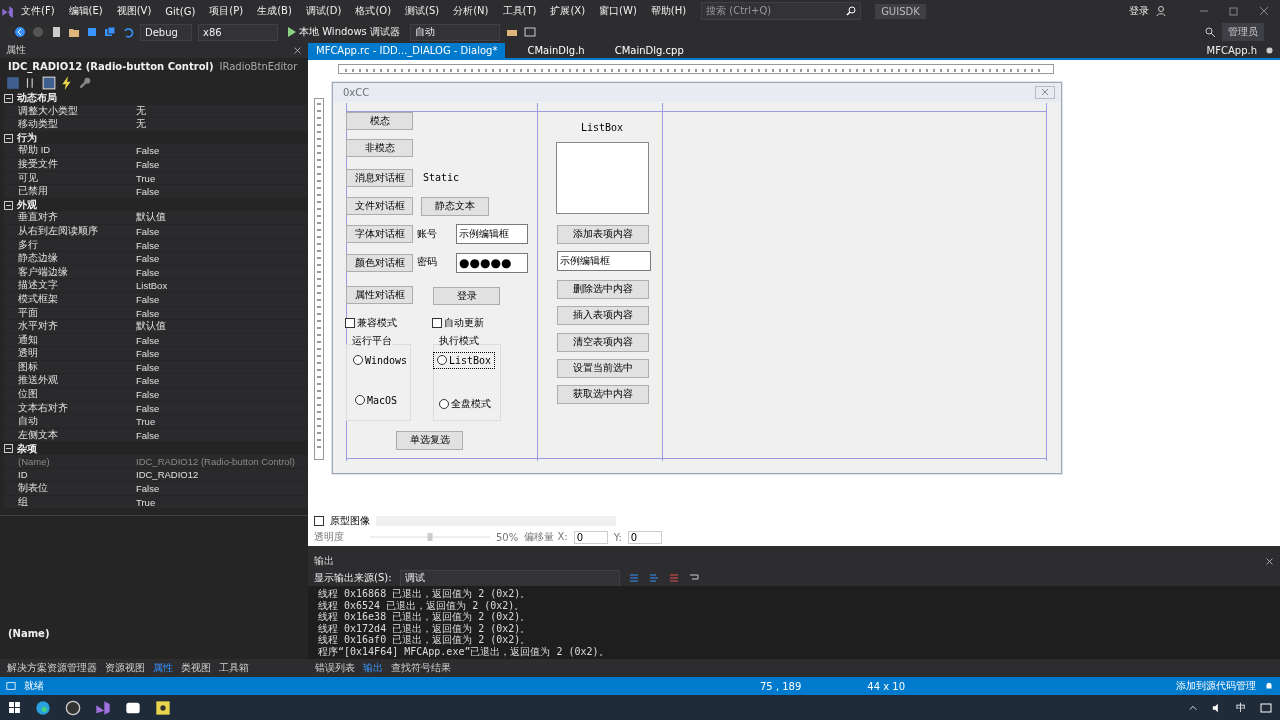 The image size is (1280, 720). What do you see at coordinates (466, 295) in the screenshot?
I see `dialog-button: 登录` at bounding box center [466, 295].